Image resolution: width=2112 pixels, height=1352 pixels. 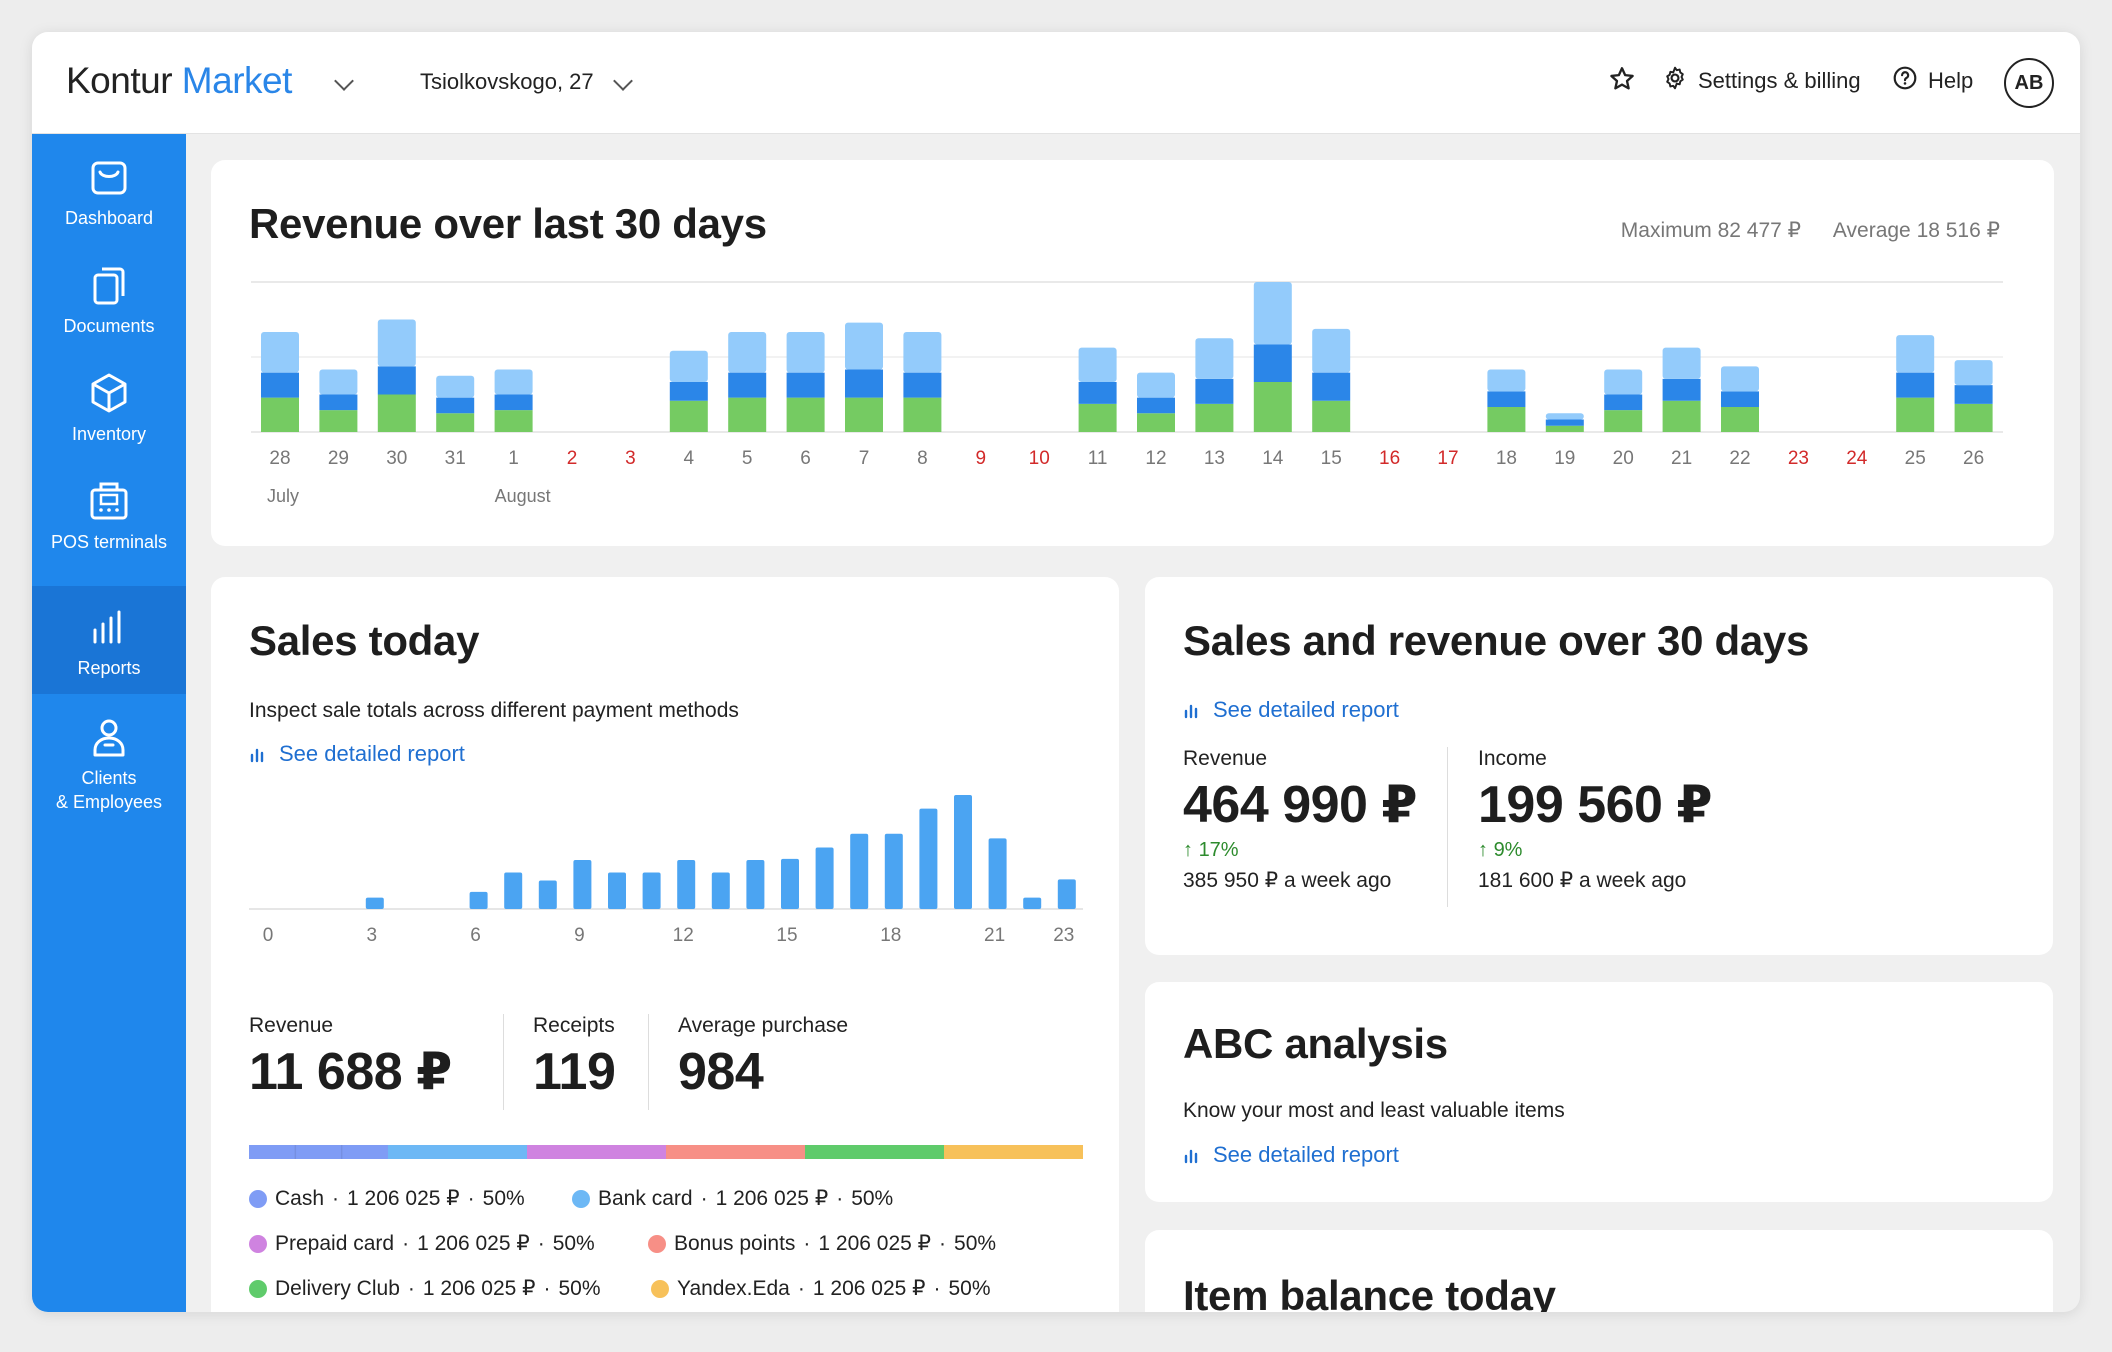 What do you see at coordinates (109, 208) in the screenshot?
I see `sidebar-item-dashboard: Dashboard` at bounding box center [109, 208].